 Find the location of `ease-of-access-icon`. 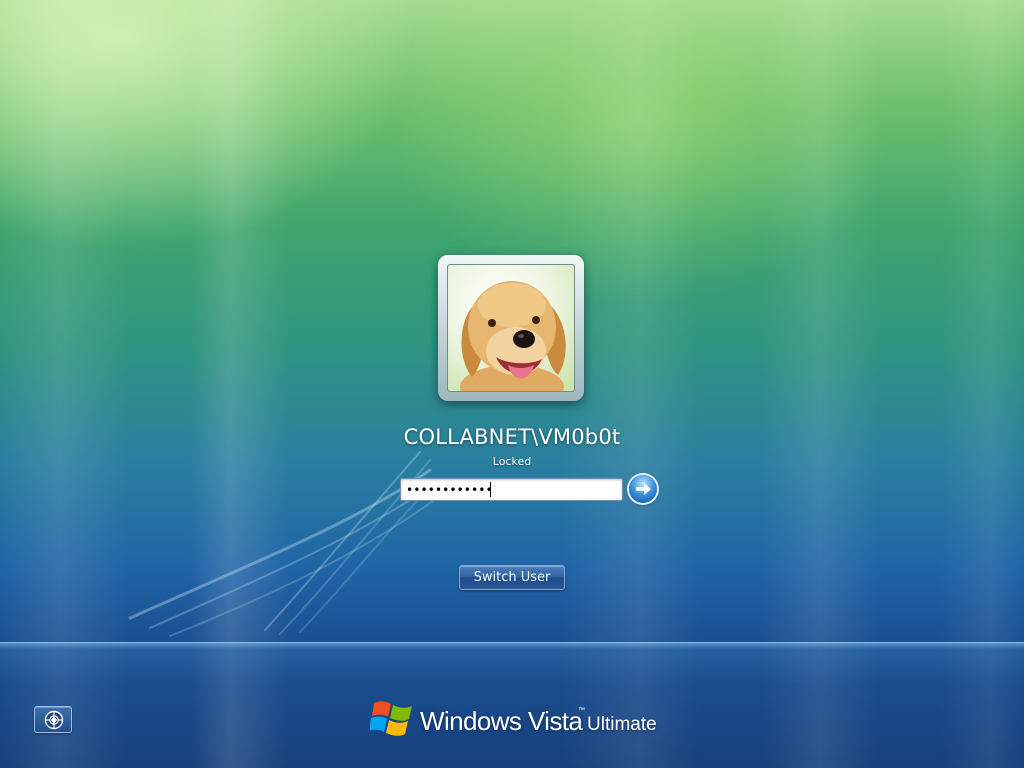

ease-of-access-icon is located at coordinates (54, 720).